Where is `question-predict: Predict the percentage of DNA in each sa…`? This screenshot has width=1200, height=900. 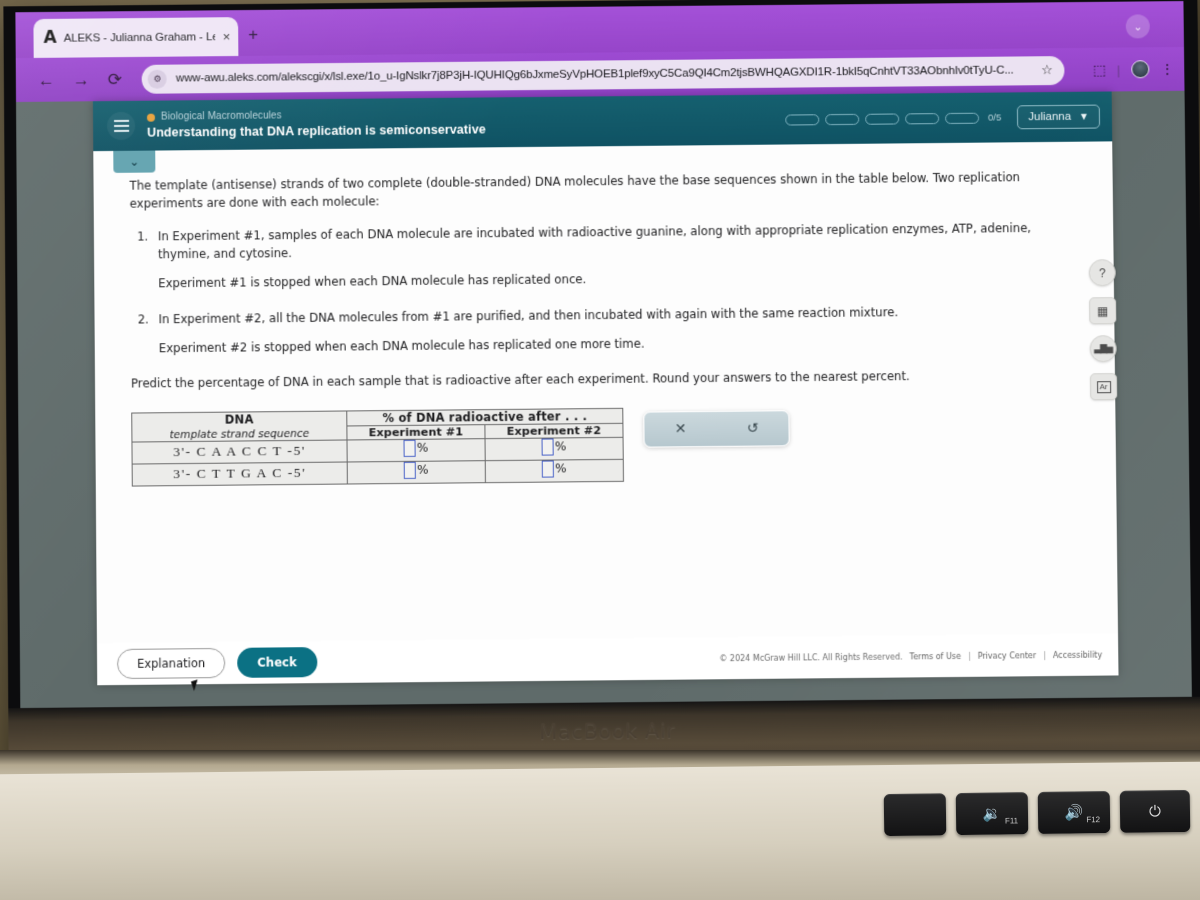 question-predict: Predict the percentage of DNA in each sa… is located at coordinates (520, 380).